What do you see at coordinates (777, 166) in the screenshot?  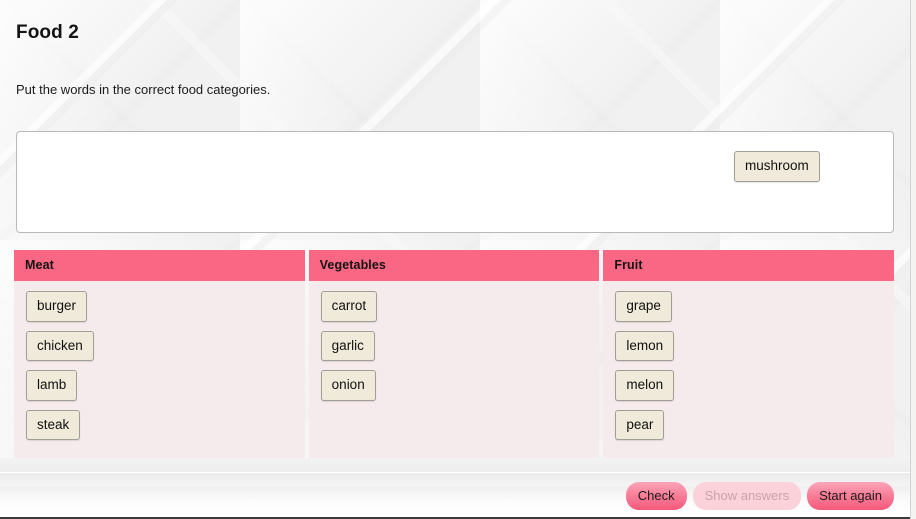 I see `draggable-word-mushroom: mushroom` at bounding box center [777, 166].